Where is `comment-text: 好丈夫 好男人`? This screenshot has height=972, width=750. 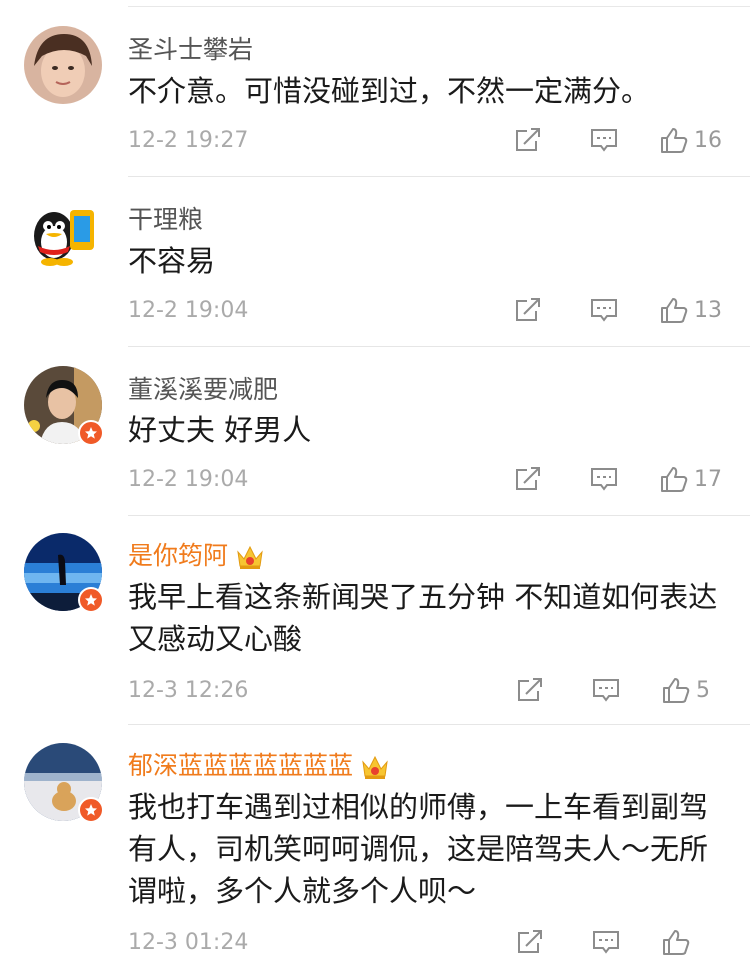
comment-text: 好丈夫 好男人 is located at coordinates (220, 430).